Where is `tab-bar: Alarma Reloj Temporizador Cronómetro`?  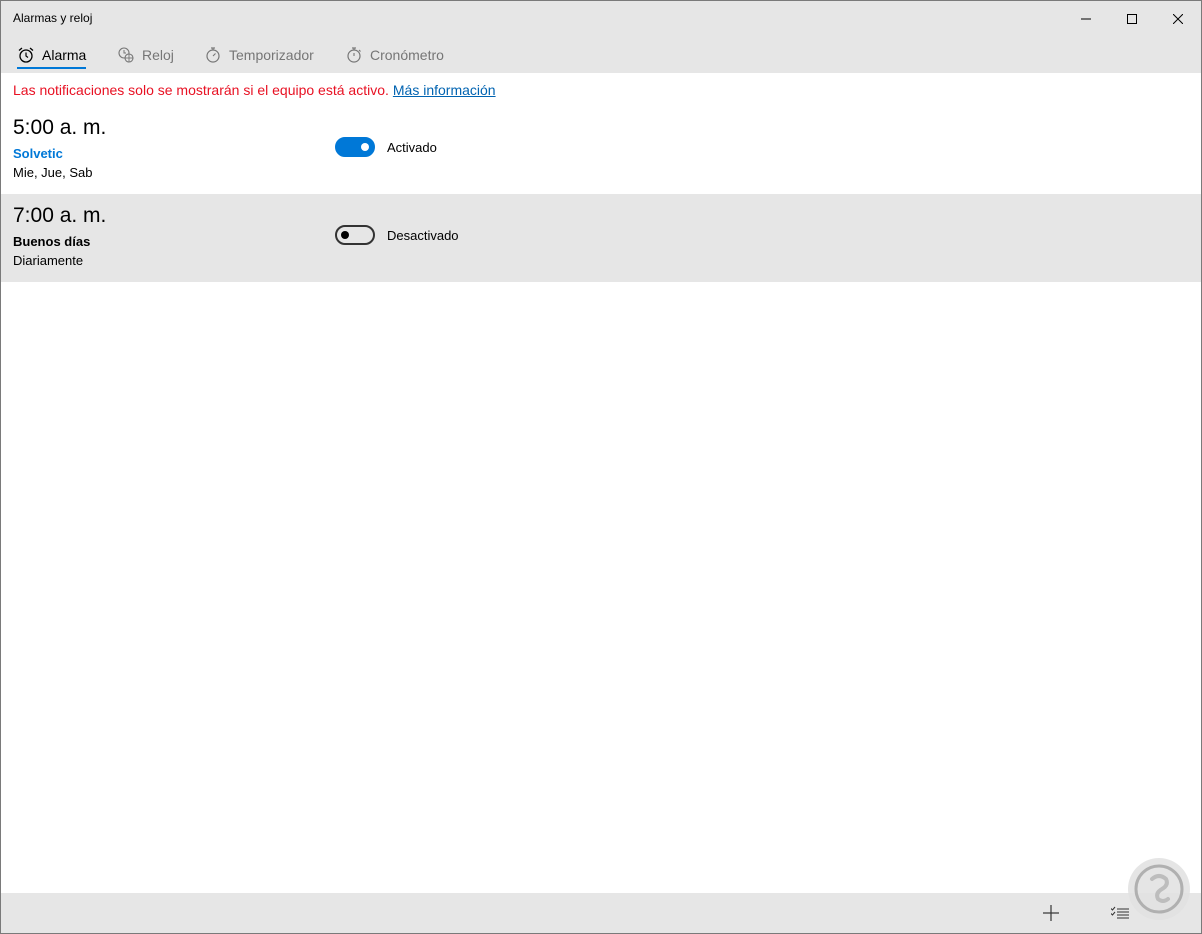 tab-bar: Alarma Reloj Temporizador Cronómetro is located at coordinates (601, 54).